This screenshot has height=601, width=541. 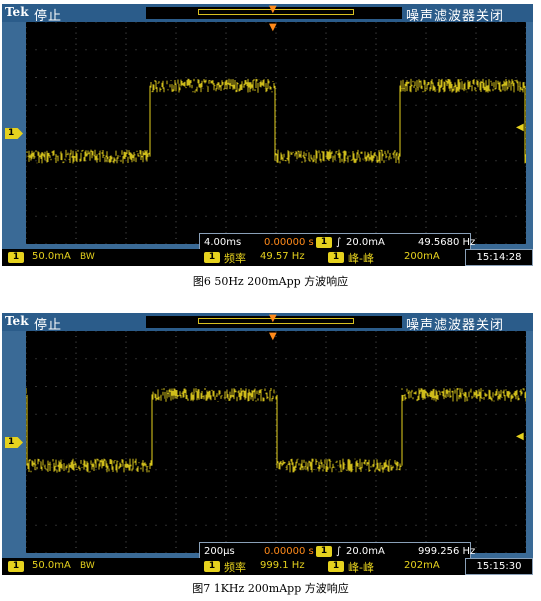 What do you see at coordinates (365, 242) in the screenshot?
I see `trigger-level-value: 20.0mA` at bounding box center [365, 242].